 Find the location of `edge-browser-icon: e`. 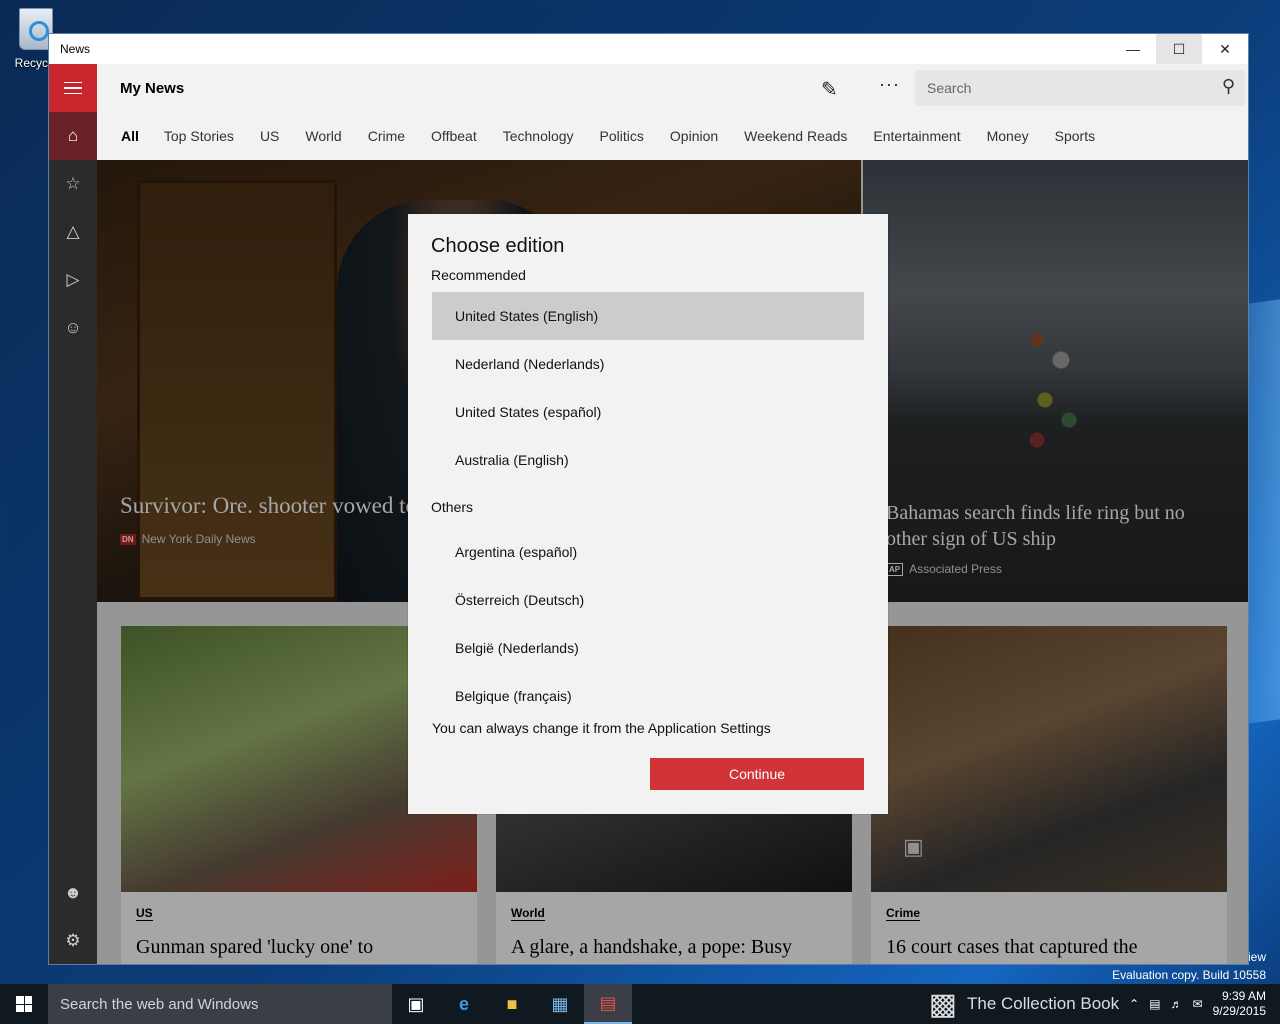

edge-browser-icon: e is located at coordinates (464, 1004).